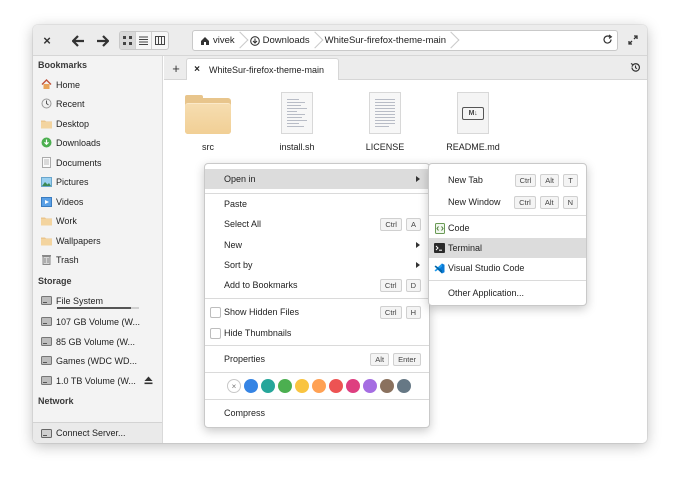 The height and width of the screenshot is (485, 680). What do you see at coordinates (243, 40) in the screenshot?
I see `breadcrumb-separator` at bounding box center [243, 40].